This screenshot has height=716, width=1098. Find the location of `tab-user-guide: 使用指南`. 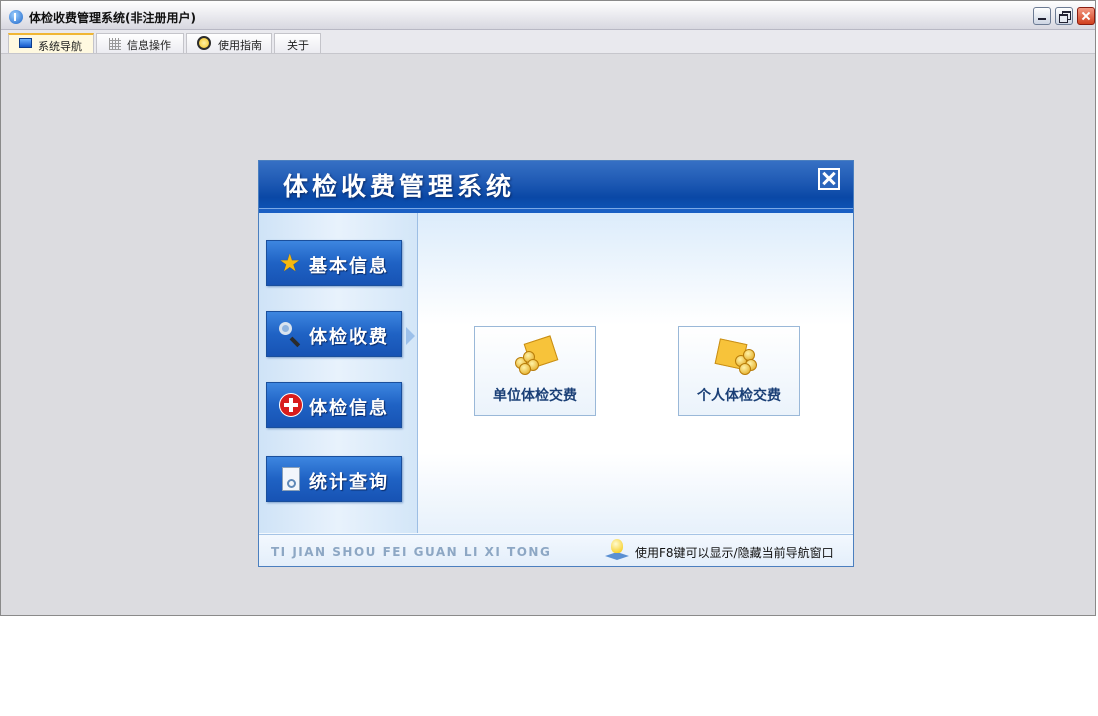

tab-user-guide: 使用指南 is located at coordinates (229, 43).